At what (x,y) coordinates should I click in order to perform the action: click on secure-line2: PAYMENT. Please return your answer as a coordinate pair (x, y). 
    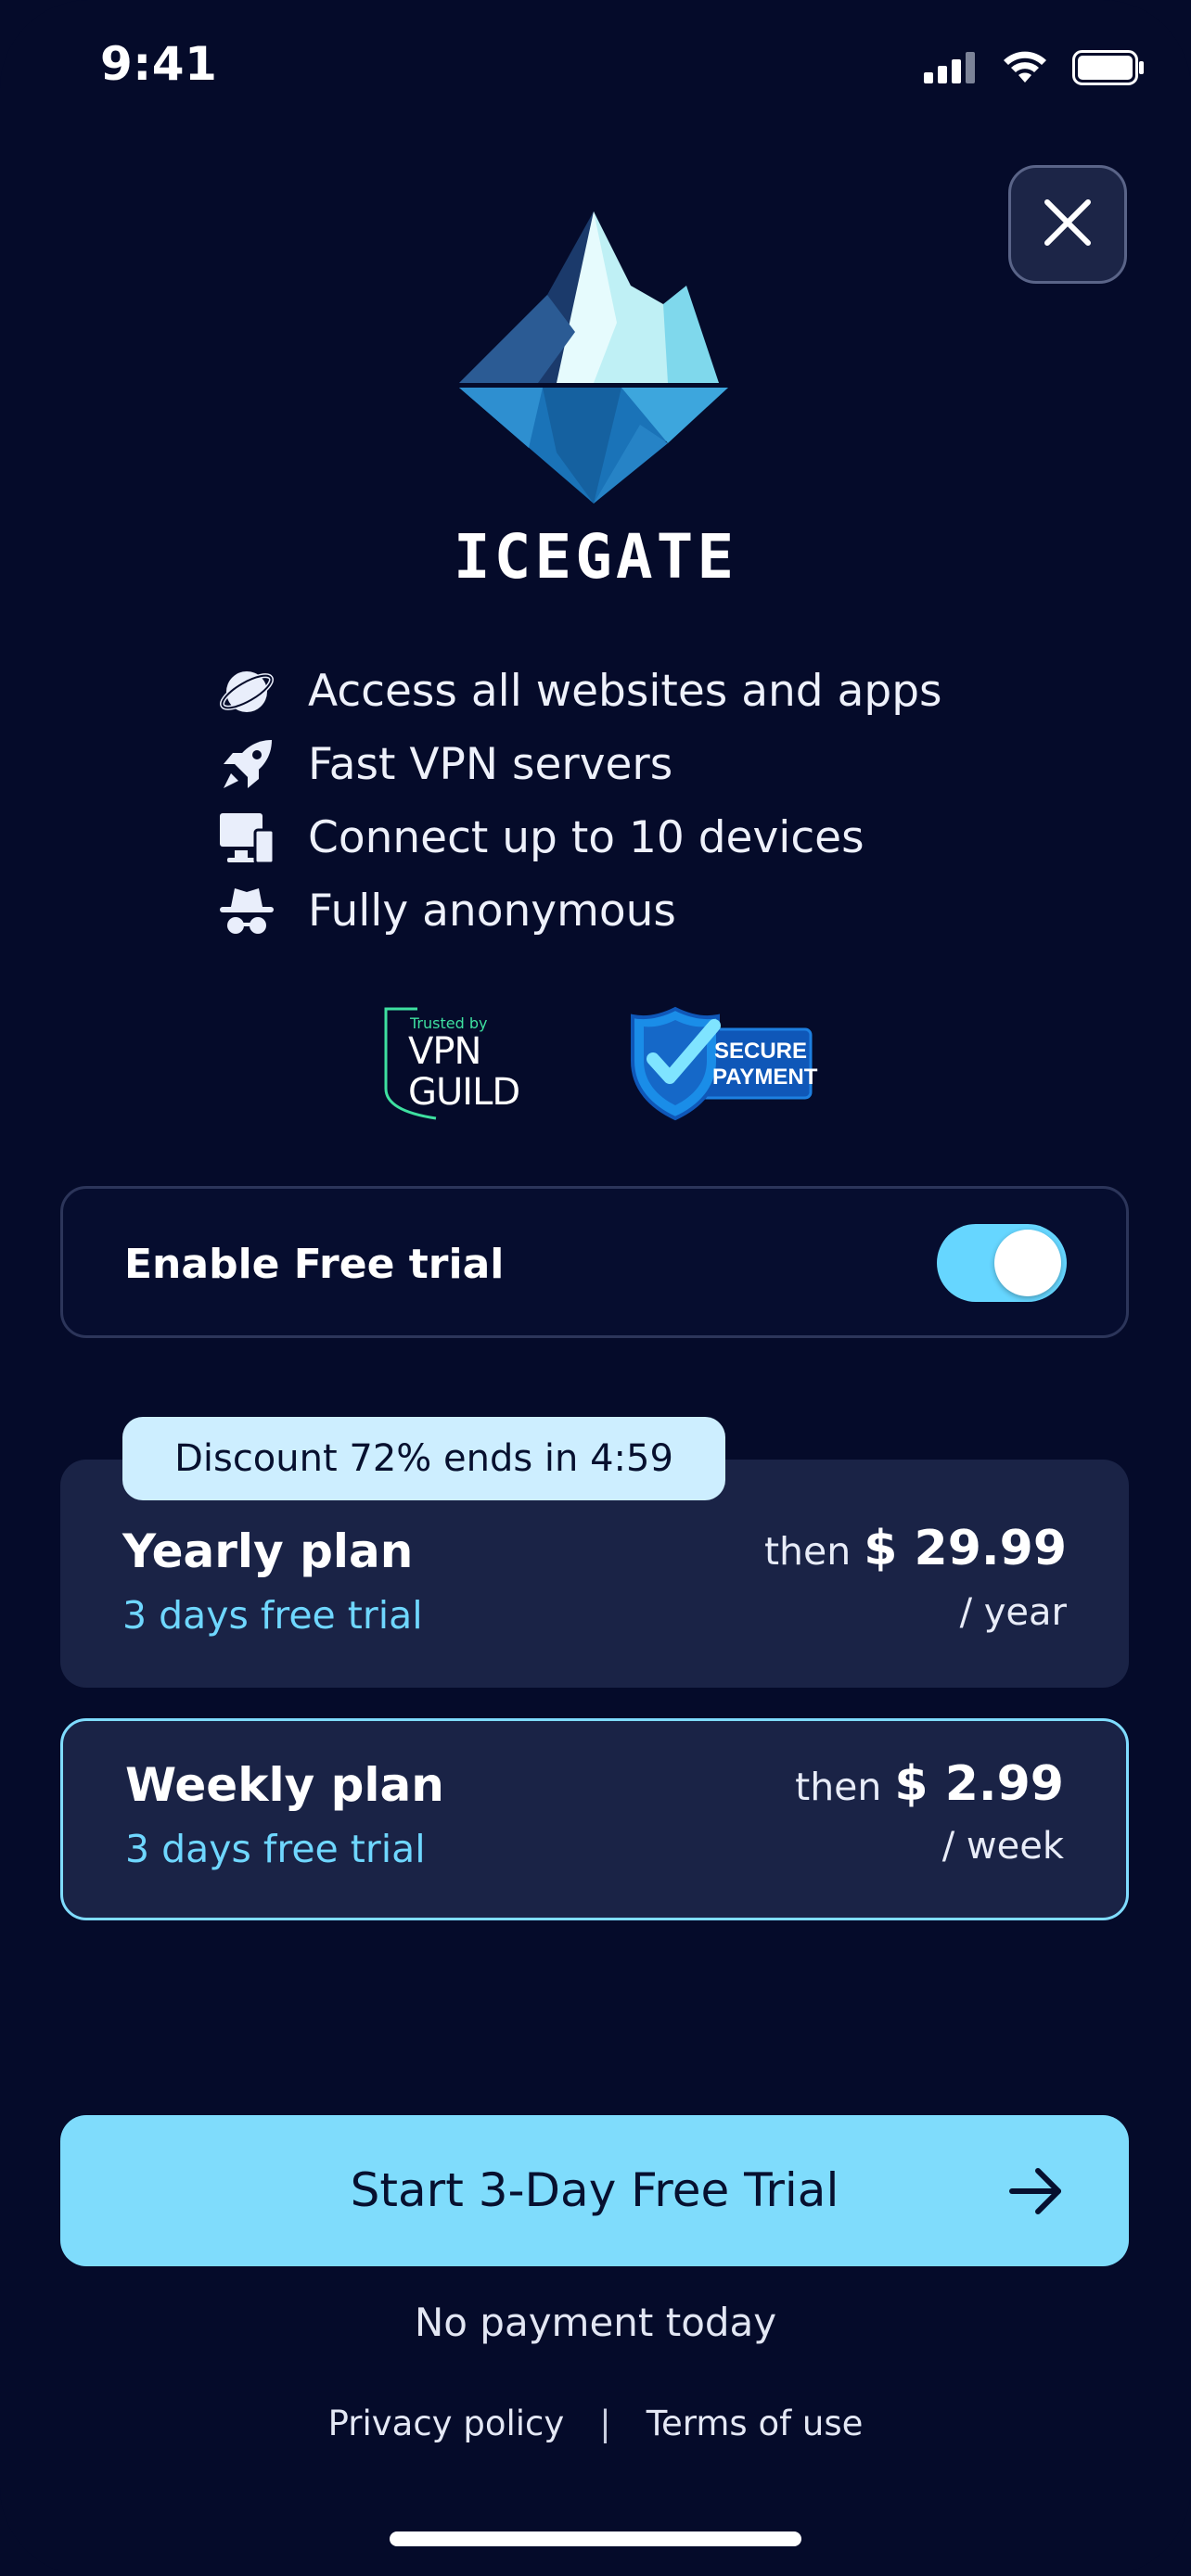
    Looking at the image, I should click on (765, 1077).